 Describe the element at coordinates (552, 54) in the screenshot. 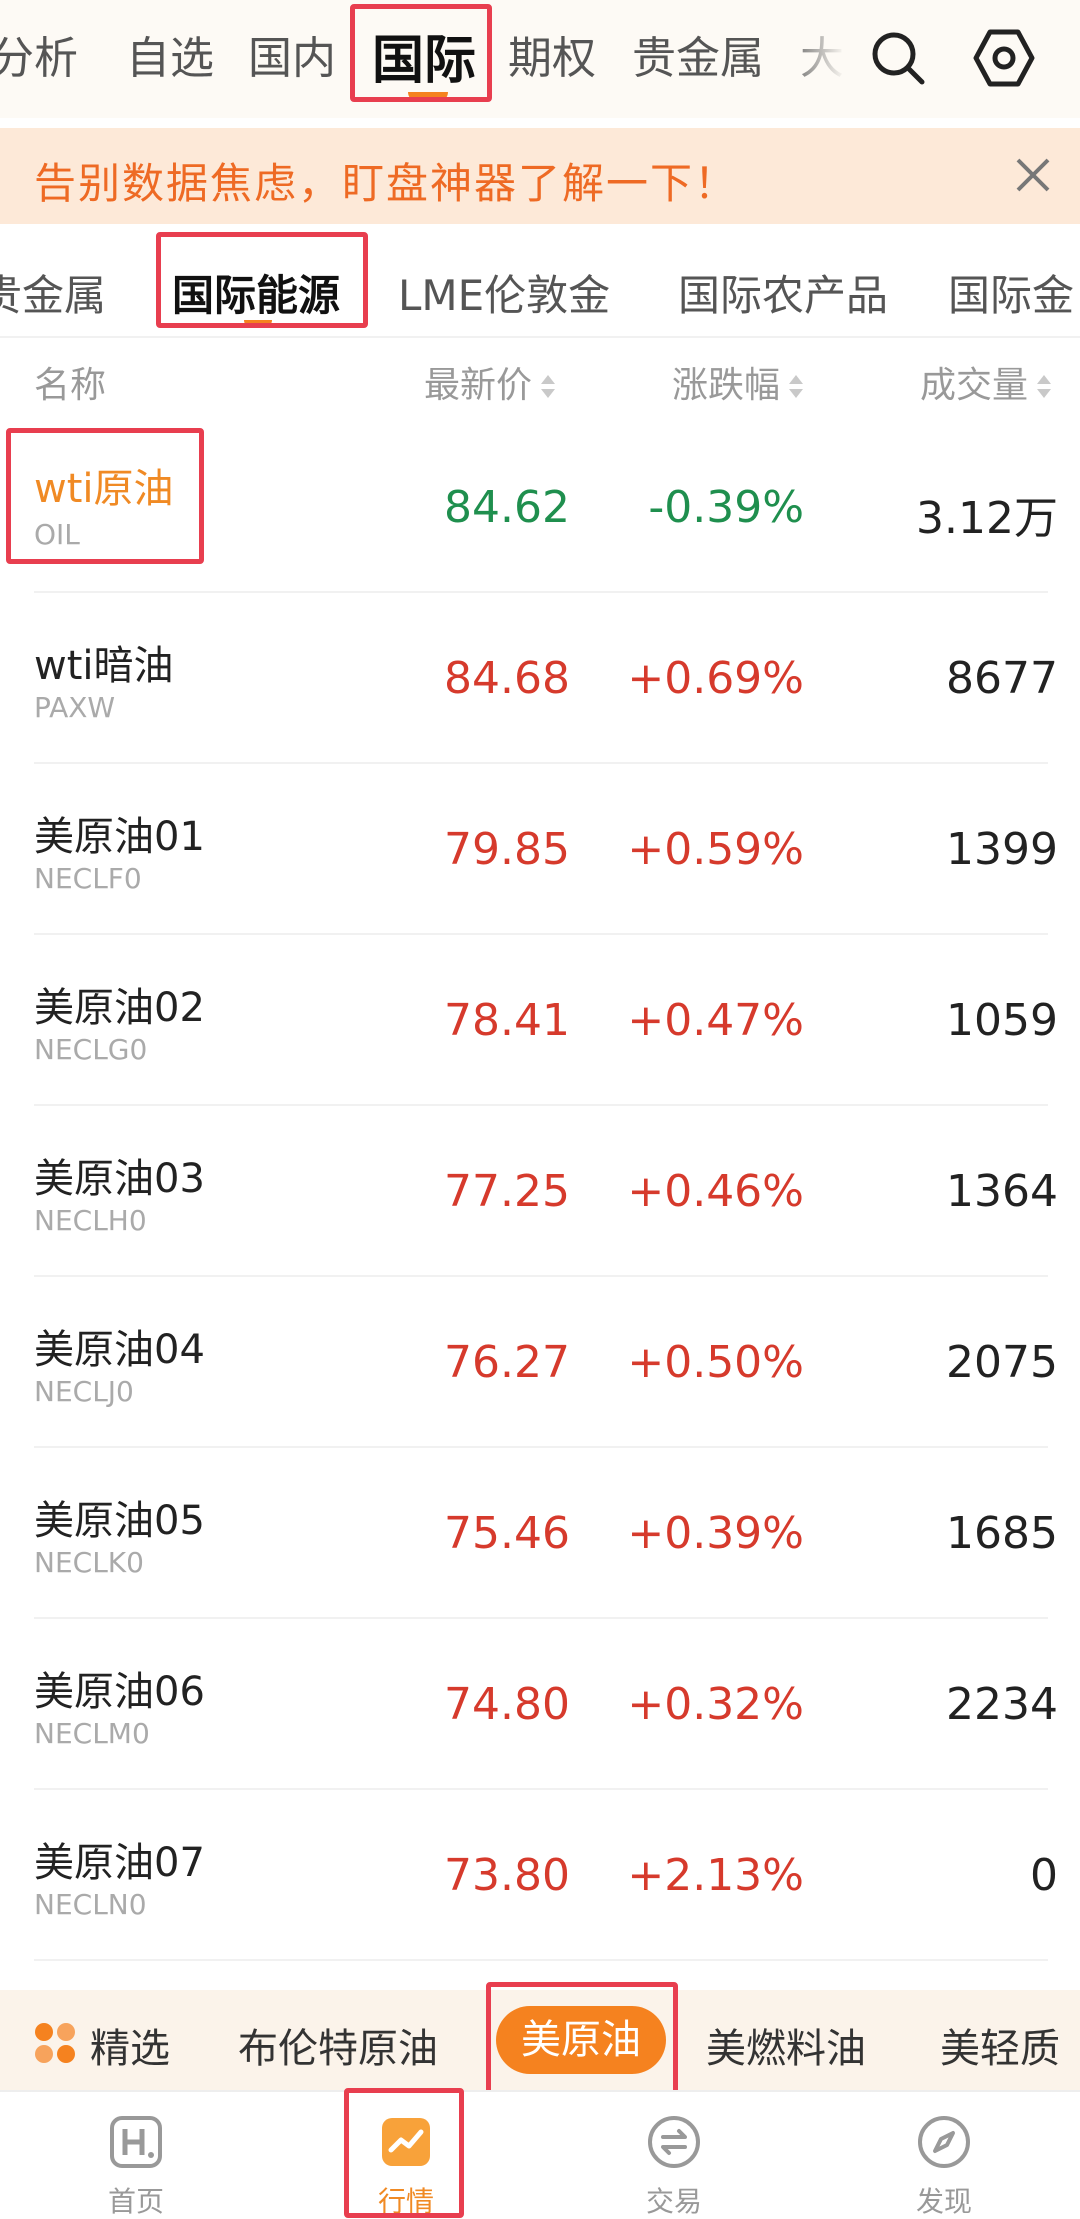

I see `top-tab-options: 期权` at that location.